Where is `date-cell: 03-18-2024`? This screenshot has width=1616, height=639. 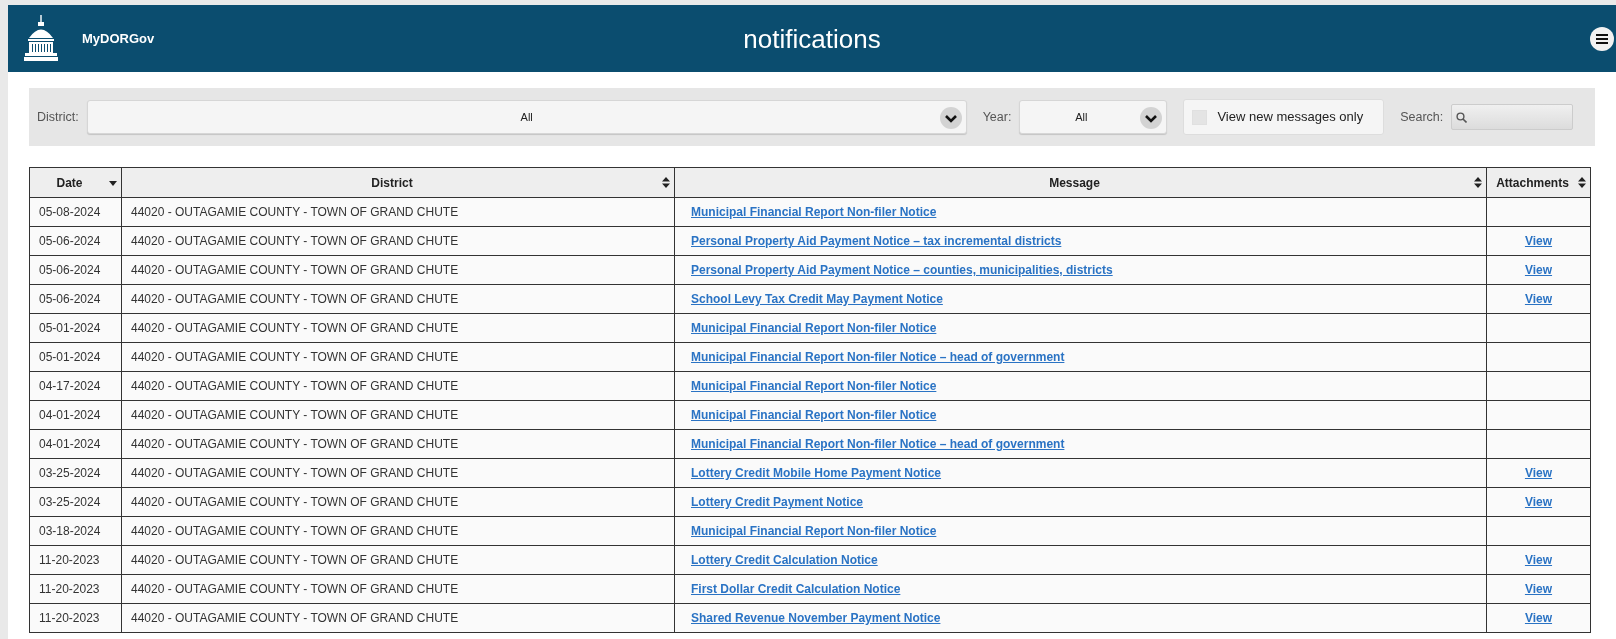
date-cell: 03-18-2024 is located at coordinates (75, 531).